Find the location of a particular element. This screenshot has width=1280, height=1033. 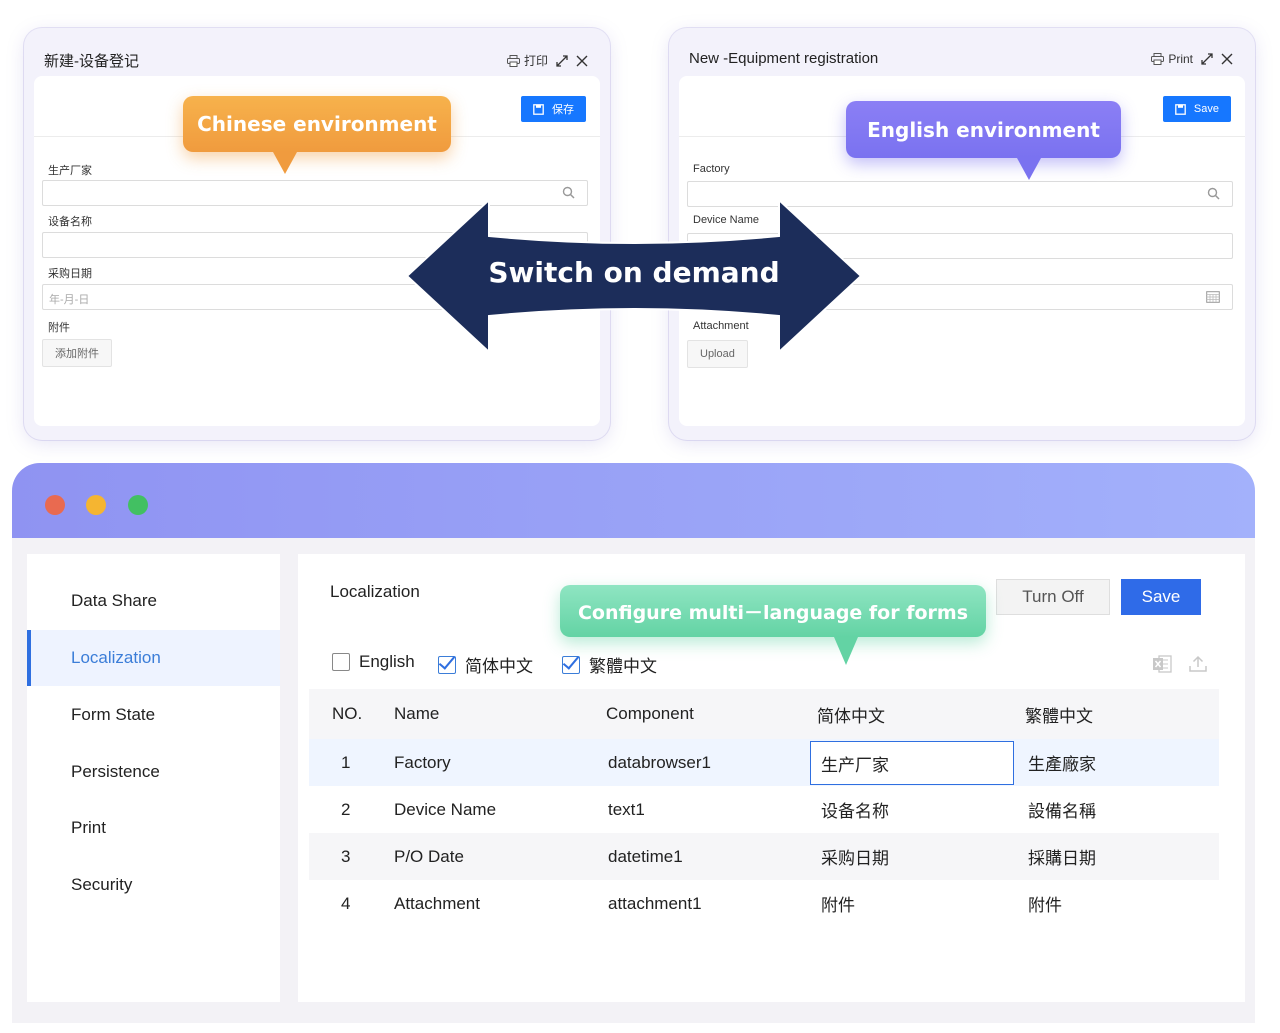

po-date-label: 采购日期 is located at coordinates (70, 274).